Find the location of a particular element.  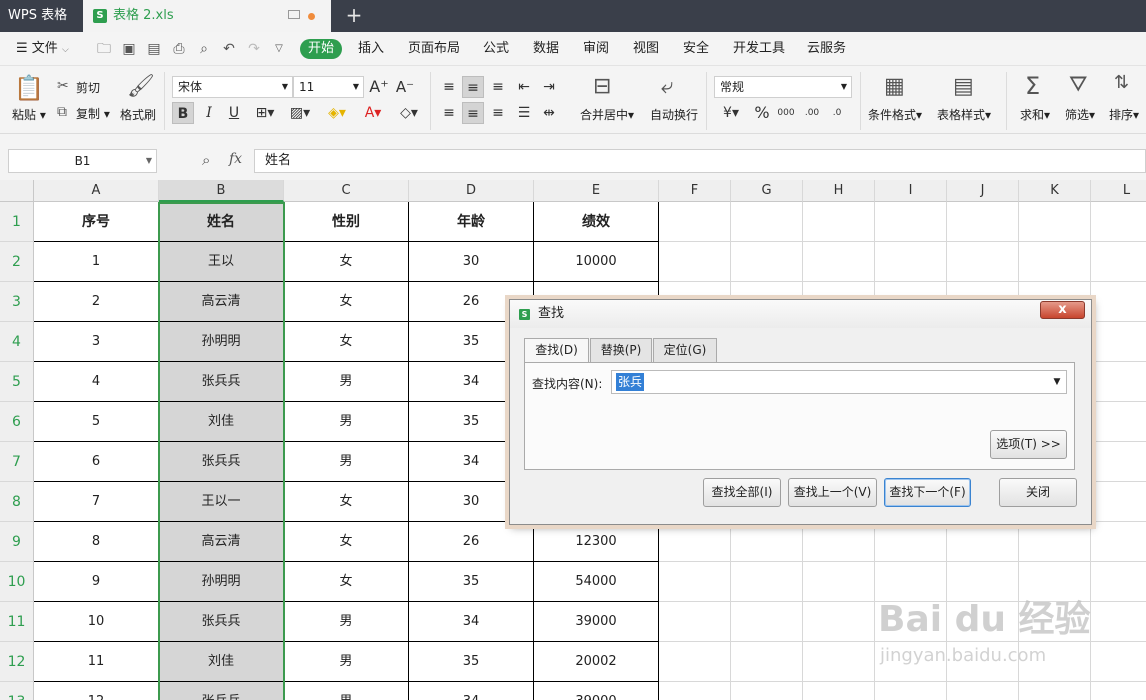

cell-c10: 女 is located at coordinates (346, 582).